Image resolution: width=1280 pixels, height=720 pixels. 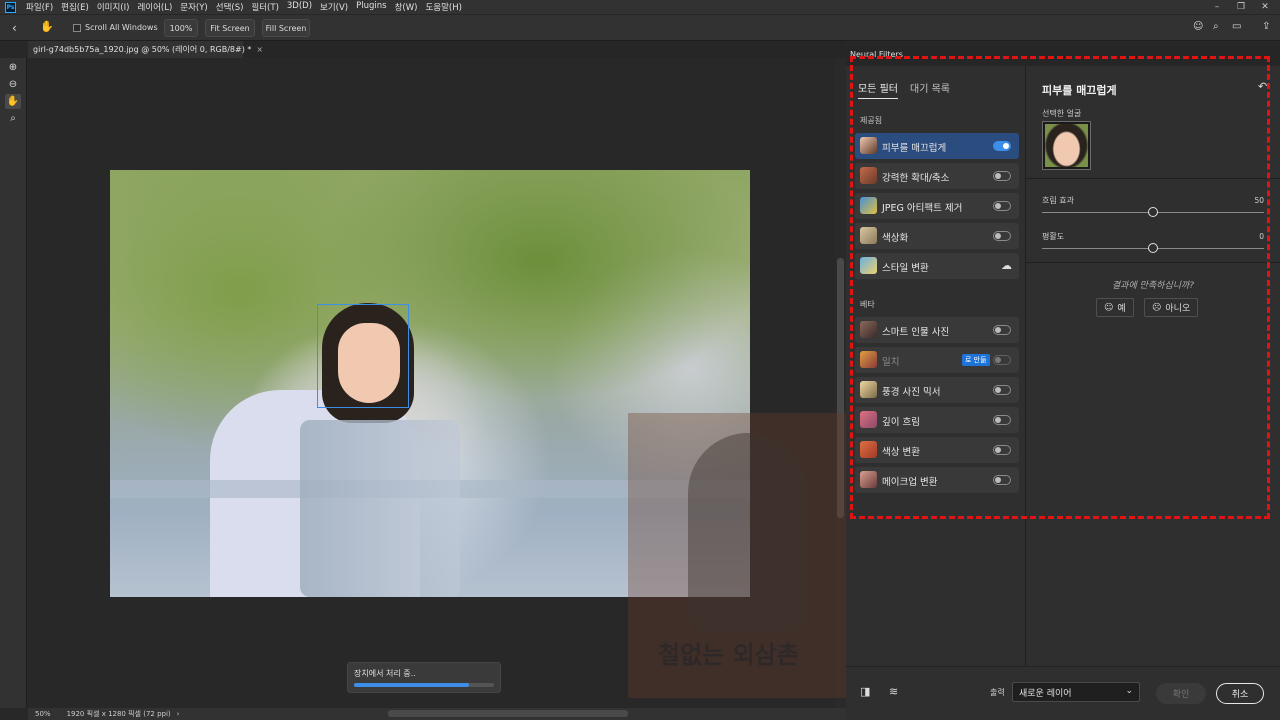 I want to click on tool-panel: ⊕ ⊖ ✋ ⌕, so click(x=13, y=383).